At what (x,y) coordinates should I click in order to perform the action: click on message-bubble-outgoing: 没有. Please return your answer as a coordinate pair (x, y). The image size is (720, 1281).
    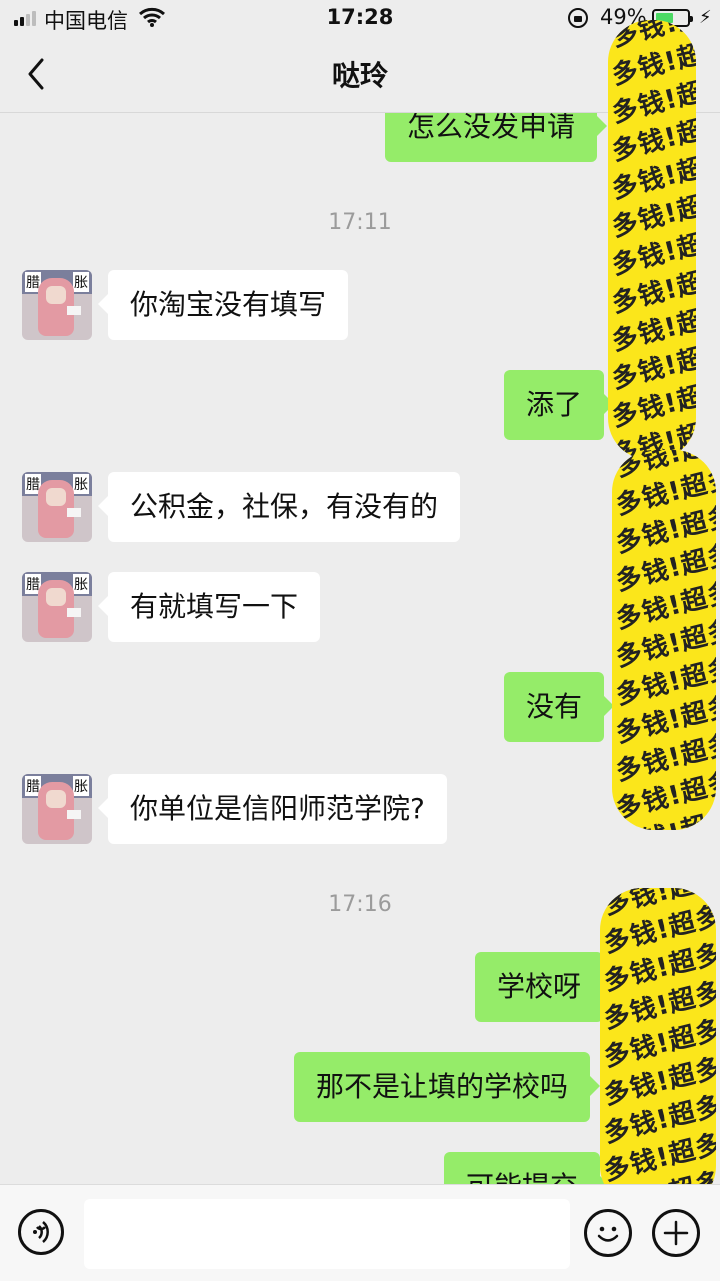
    Looking at the image, I should click on (559, 707).